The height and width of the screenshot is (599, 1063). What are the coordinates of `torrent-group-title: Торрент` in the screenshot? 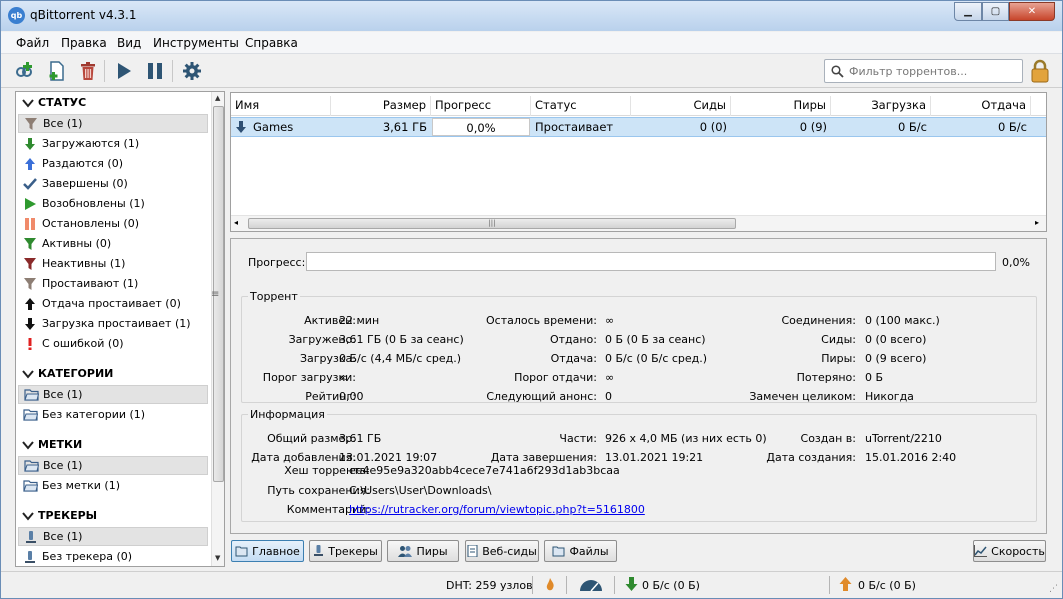 It's located at (274, 296).